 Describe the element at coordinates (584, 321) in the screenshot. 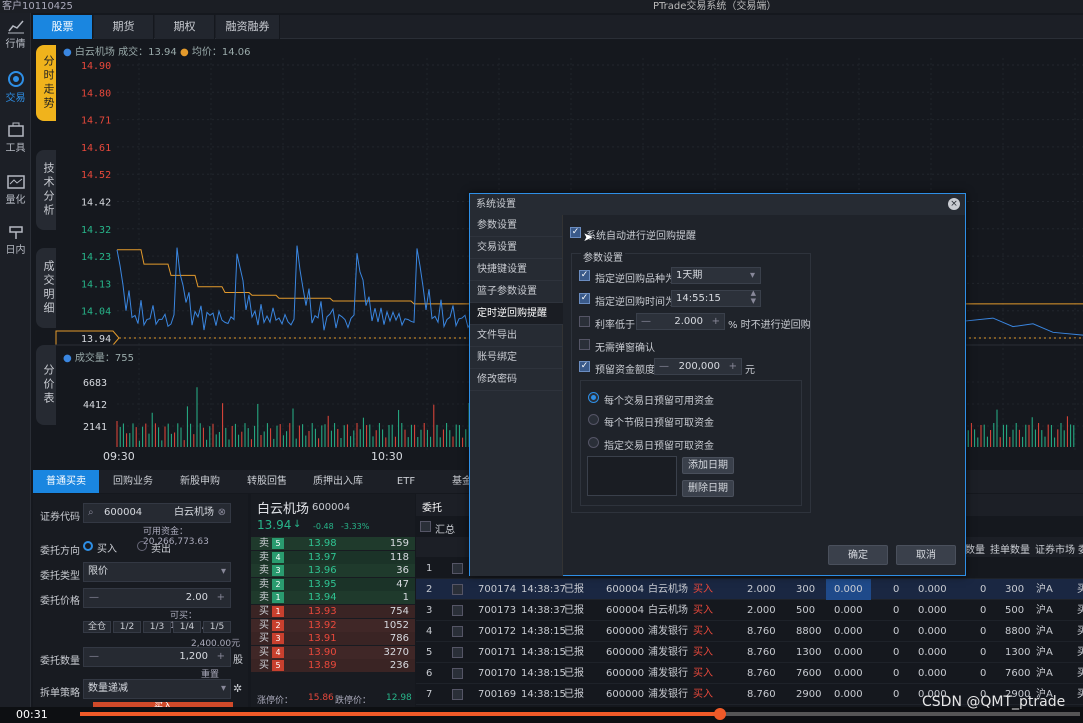

I see `rate-checkbox` at that location.